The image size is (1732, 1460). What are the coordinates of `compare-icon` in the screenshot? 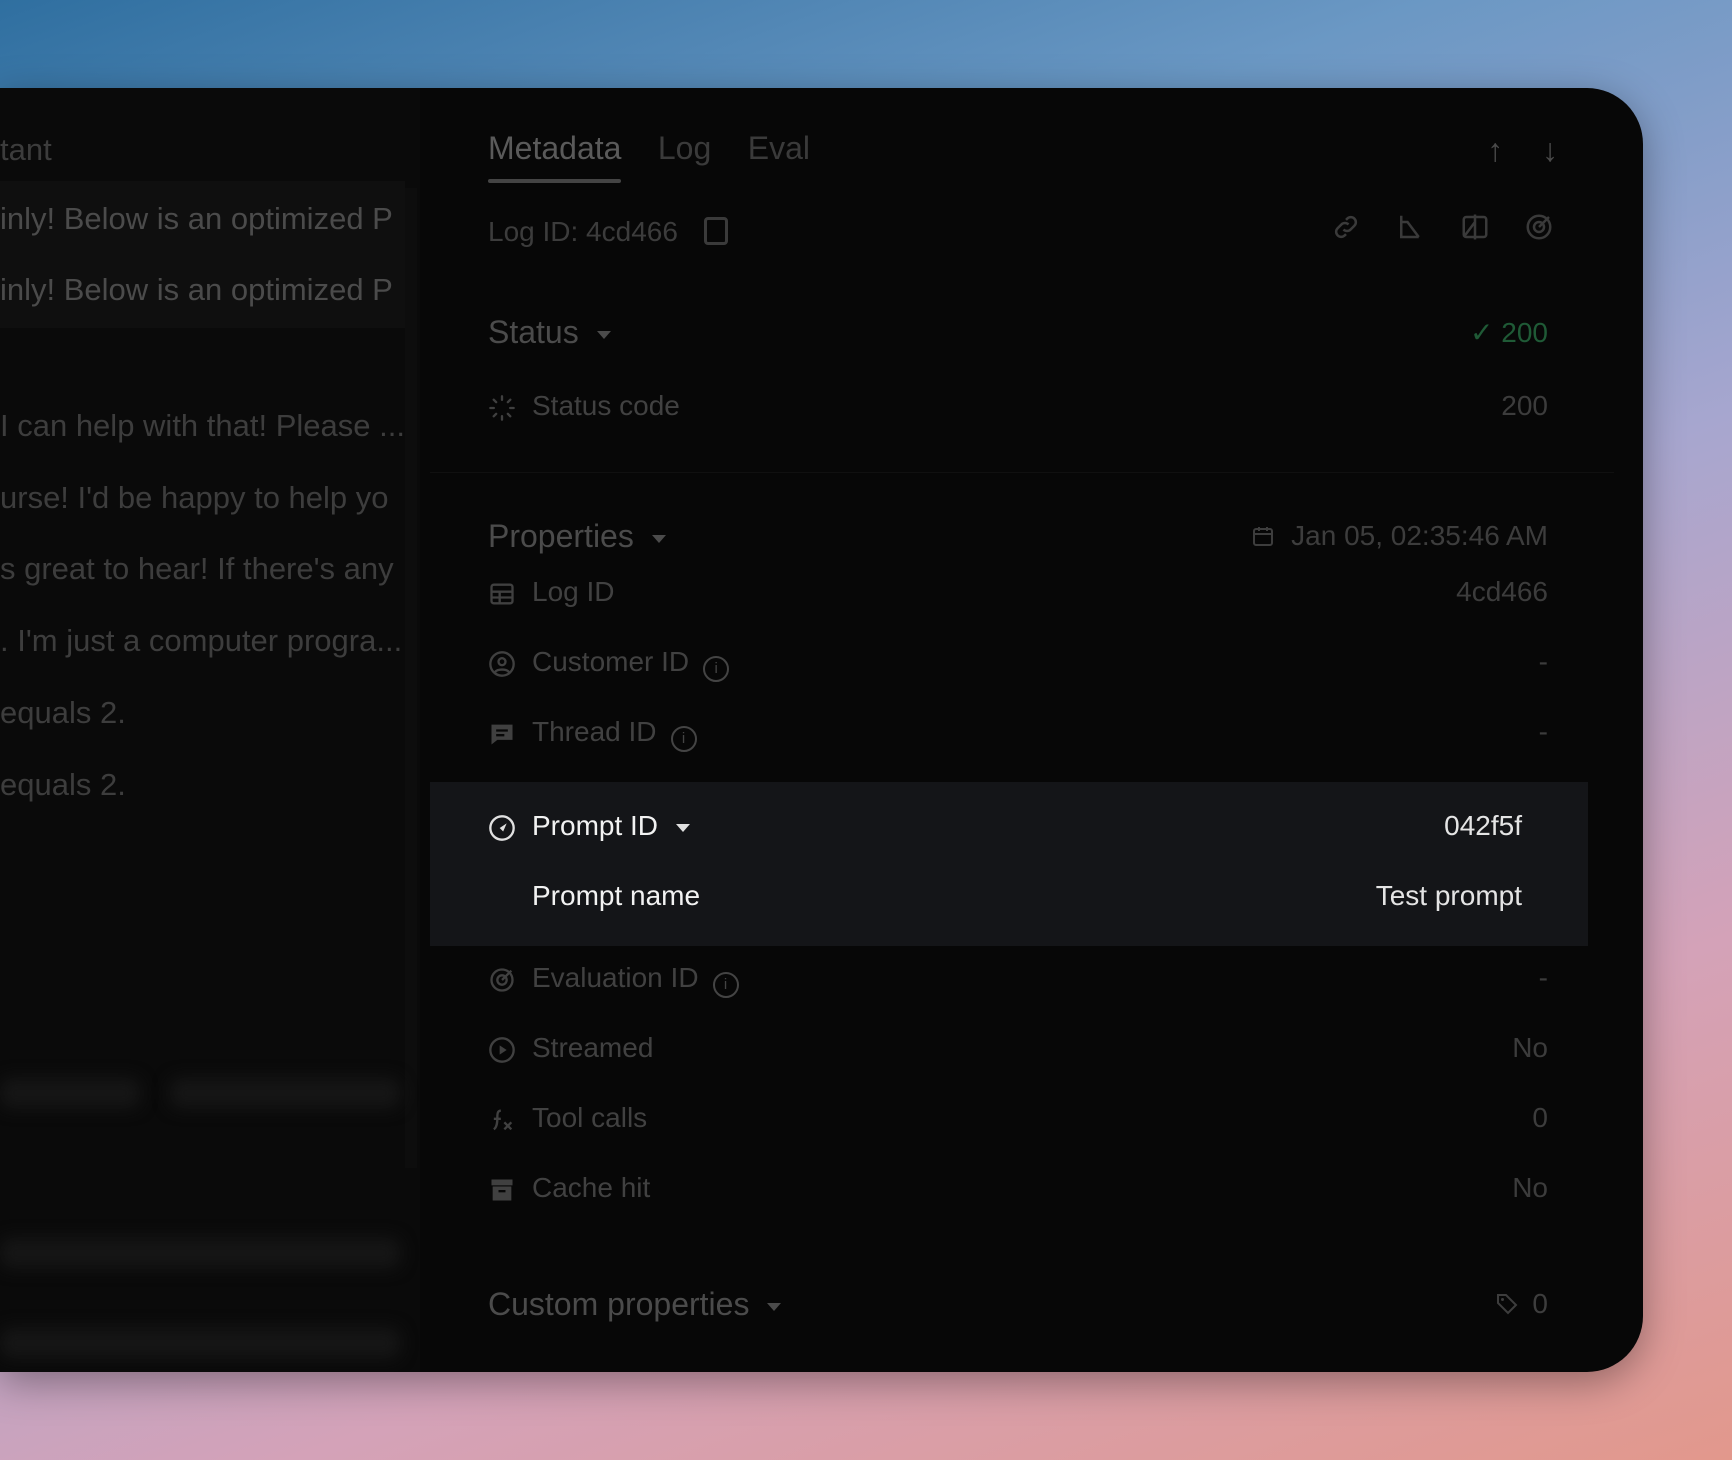 It's located at (1475, 227).